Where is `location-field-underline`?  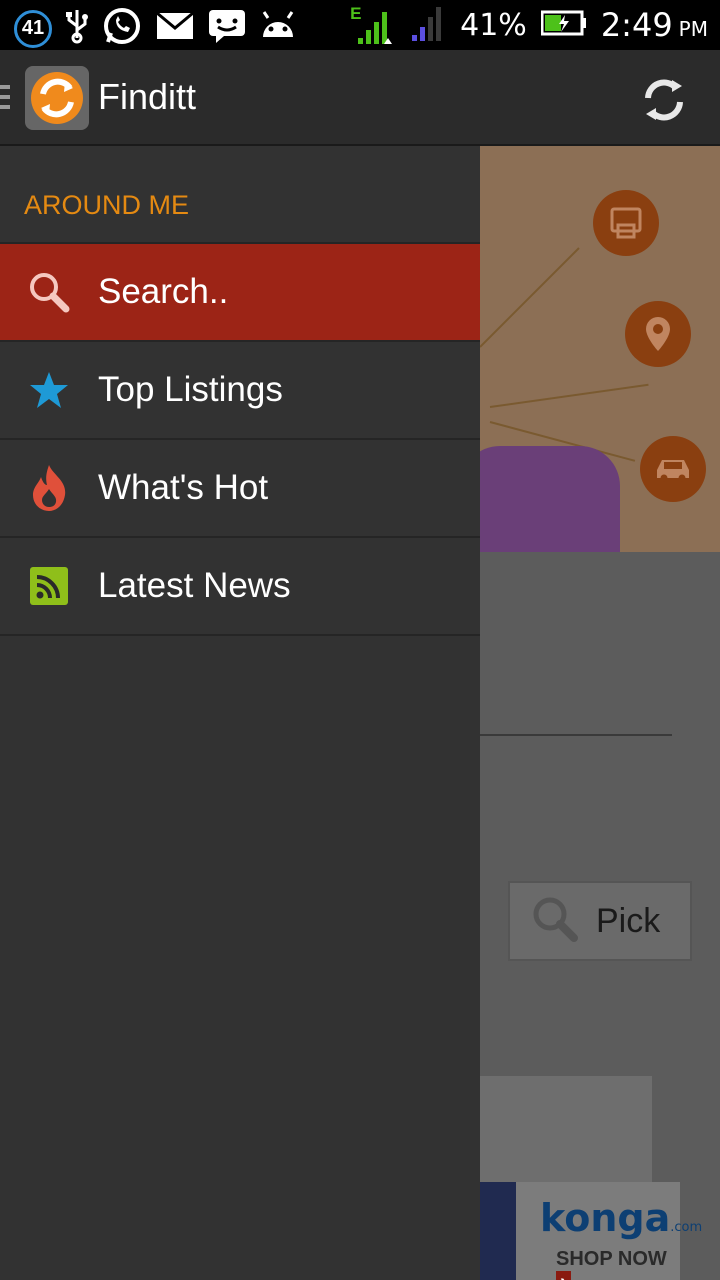
location-field-underline is located at coordinates (576, 735).